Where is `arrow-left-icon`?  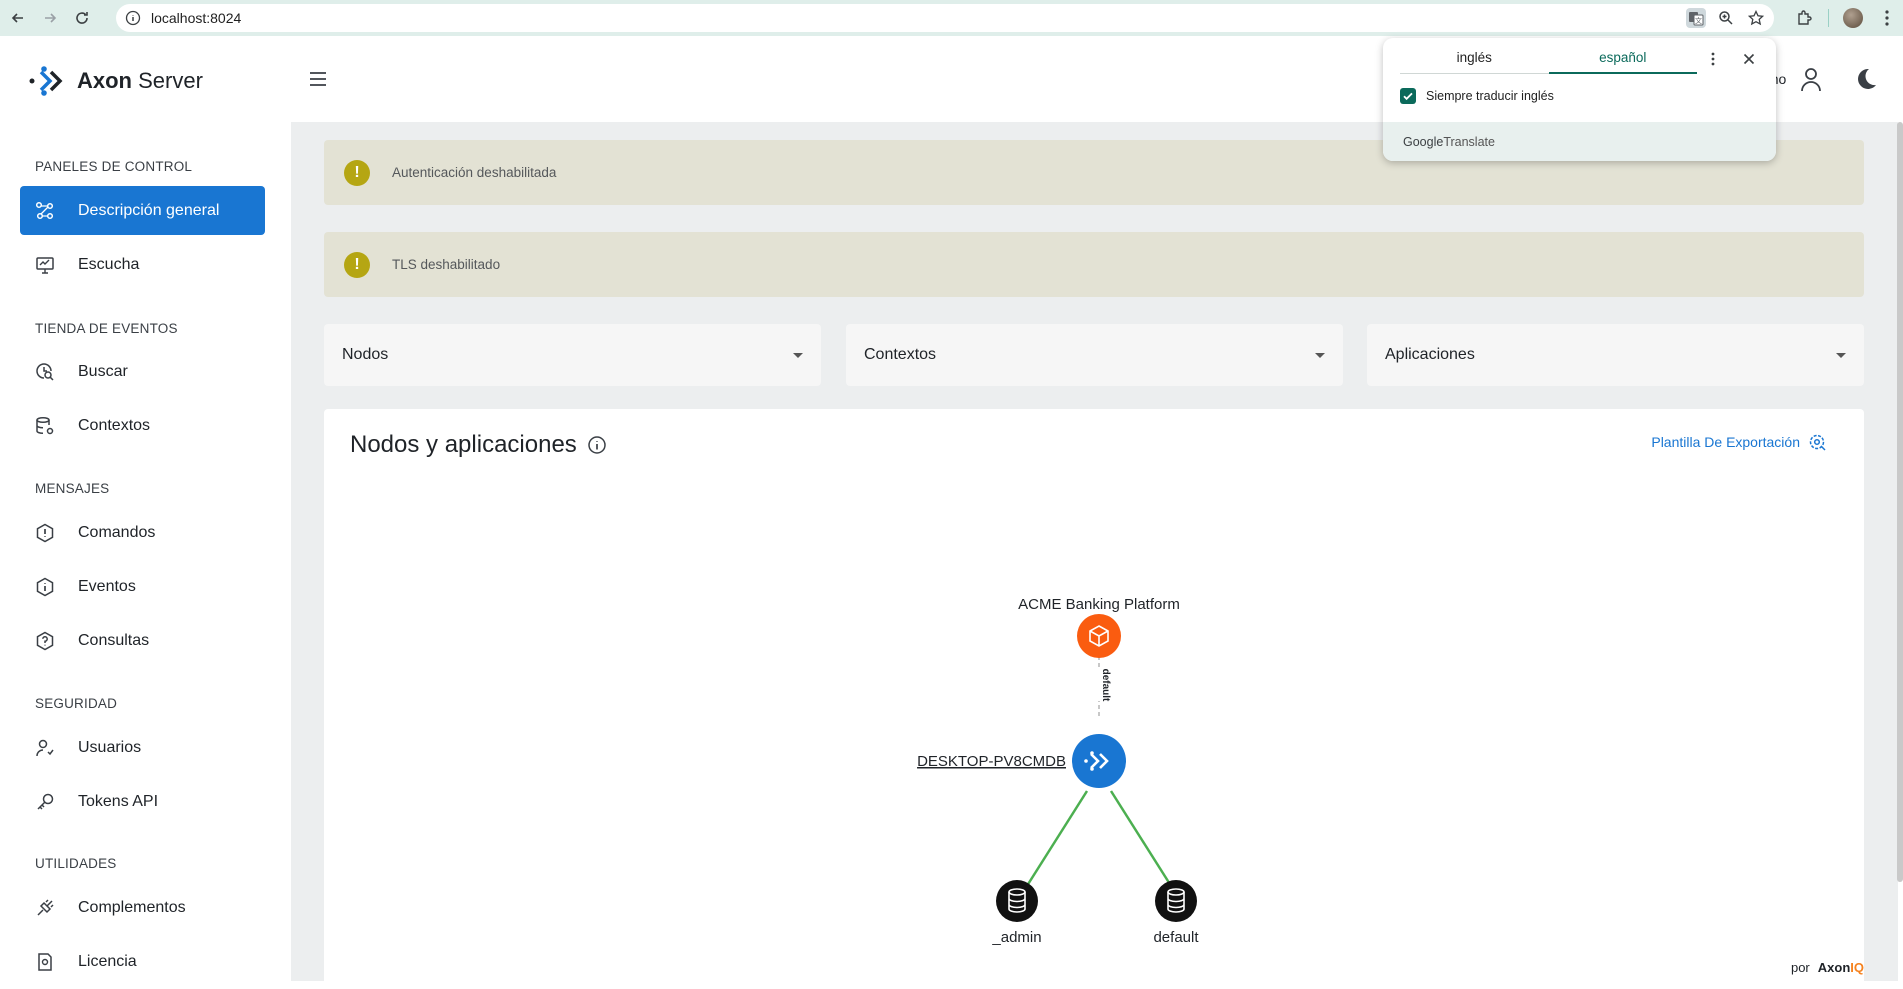 arrow-left-icon is located at coordinates (17, 18).